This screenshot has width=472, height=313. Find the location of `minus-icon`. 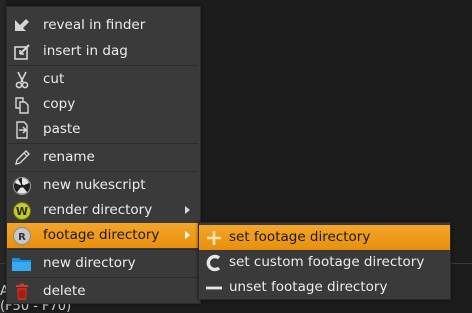

minus-icon is located at coordinates (214, 288).